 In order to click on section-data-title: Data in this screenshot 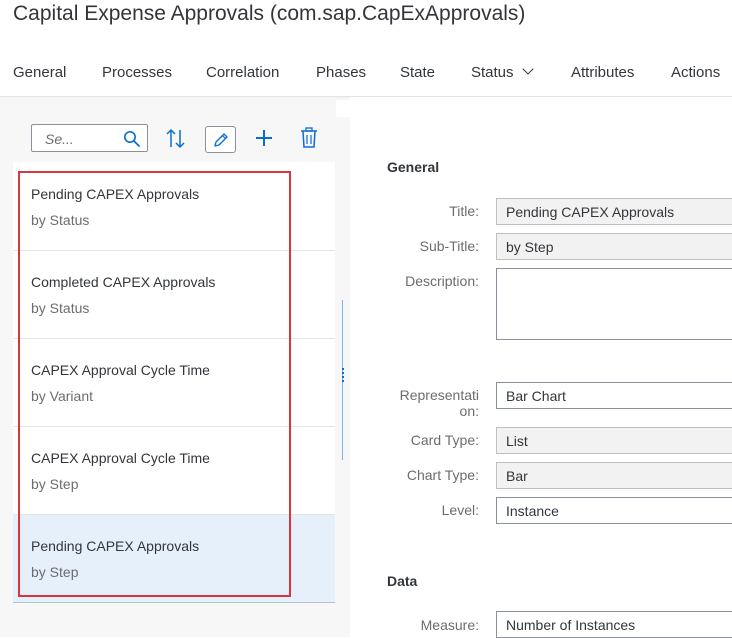, I will do `click(402, 581)`.